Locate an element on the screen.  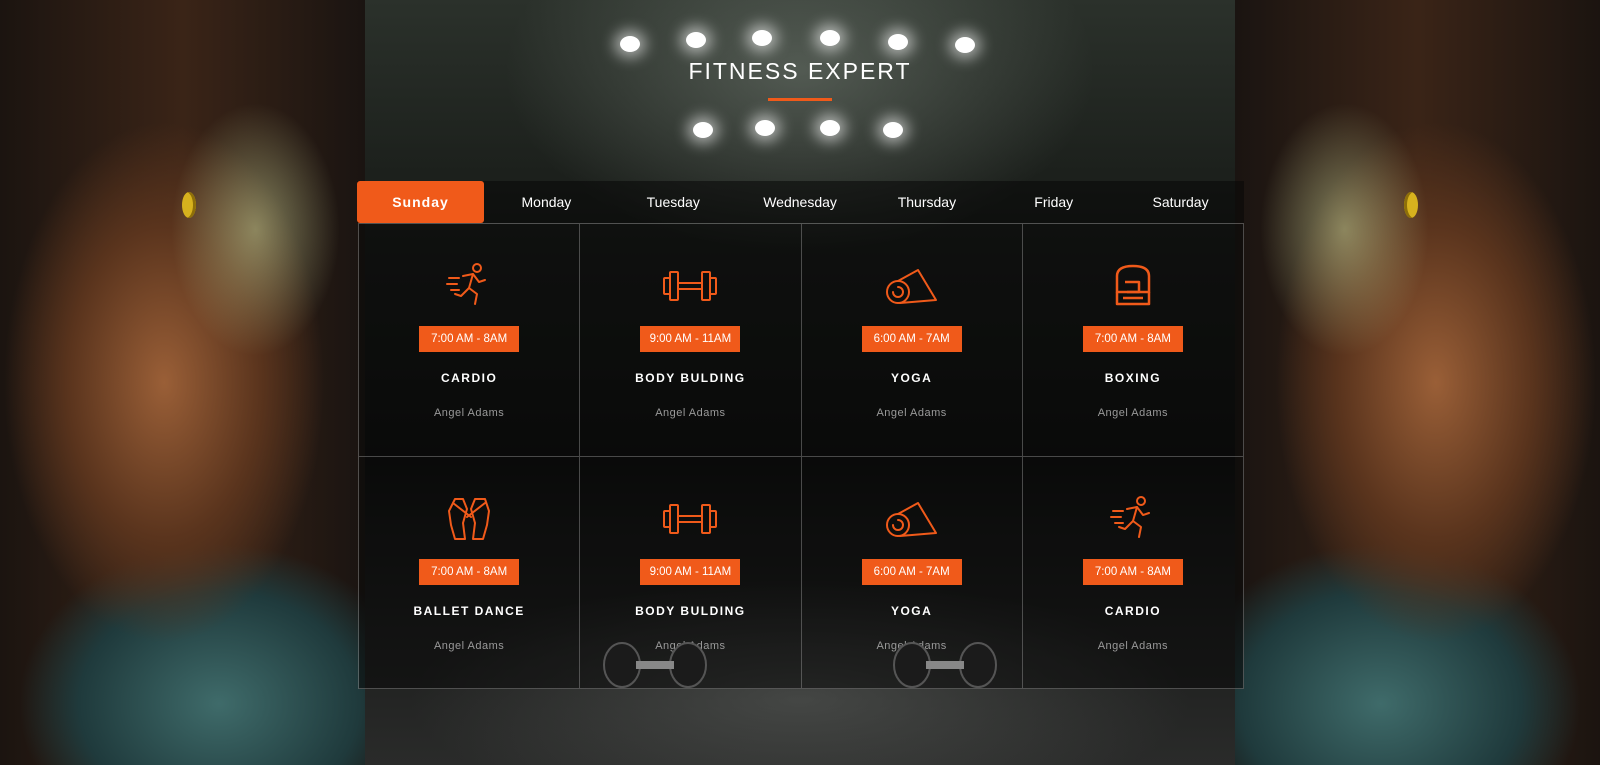
tab-sunday: Sunday is located at coordinates (420, 202).